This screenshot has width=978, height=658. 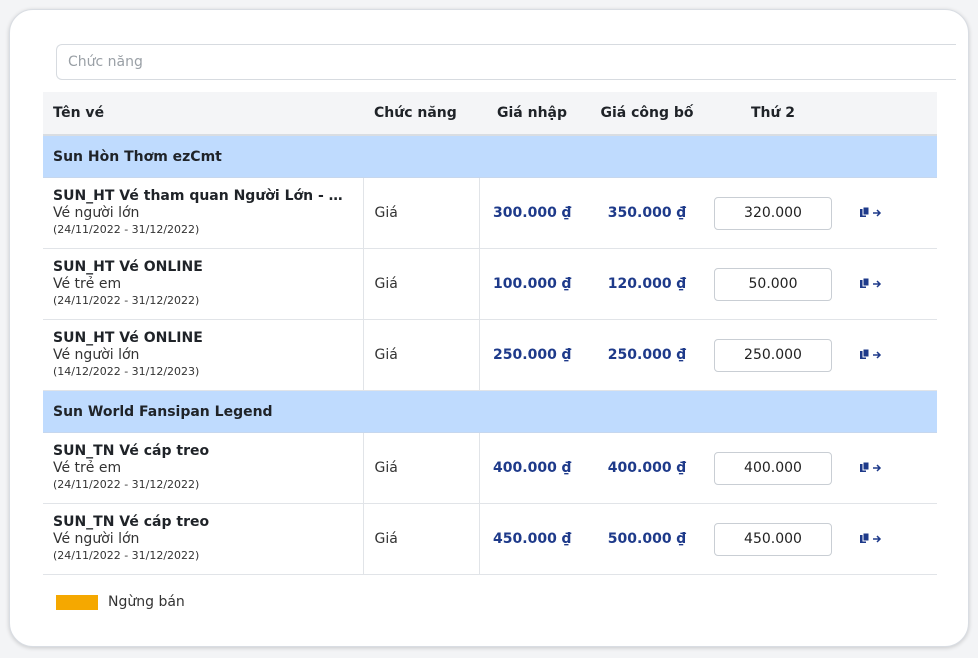 What do you see at coordinates (77, 602) in the screenshot?
I see `legend-swatch` at bounding box center [77, 602].